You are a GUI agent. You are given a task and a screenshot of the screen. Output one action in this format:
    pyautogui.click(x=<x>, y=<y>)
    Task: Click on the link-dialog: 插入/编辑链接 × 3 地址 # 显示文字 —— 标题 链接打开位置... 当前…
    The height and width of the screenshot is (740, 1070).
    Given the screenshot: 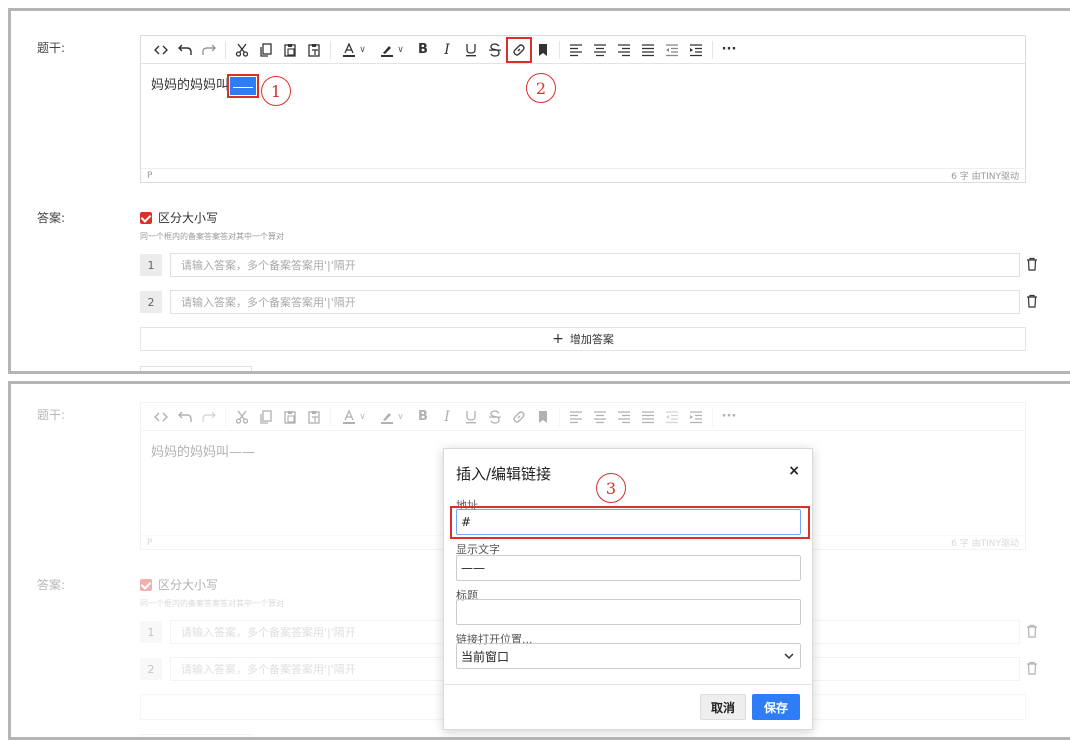 What is the action you would take?
    pyautogui.click(x=628, y=589)
    